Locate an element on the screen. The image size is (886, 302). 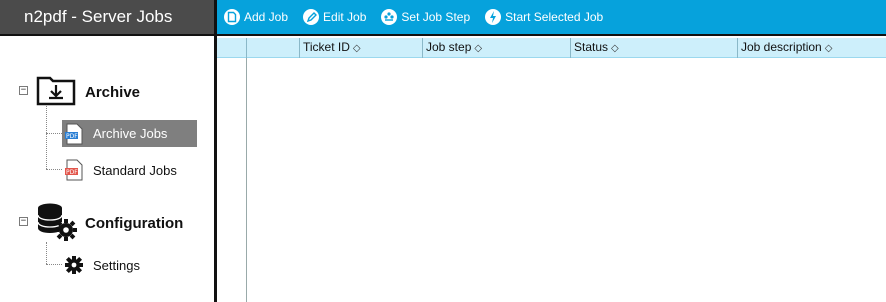
archive-jobs-label: Archive Jobs is located at coordinates (130, 133).